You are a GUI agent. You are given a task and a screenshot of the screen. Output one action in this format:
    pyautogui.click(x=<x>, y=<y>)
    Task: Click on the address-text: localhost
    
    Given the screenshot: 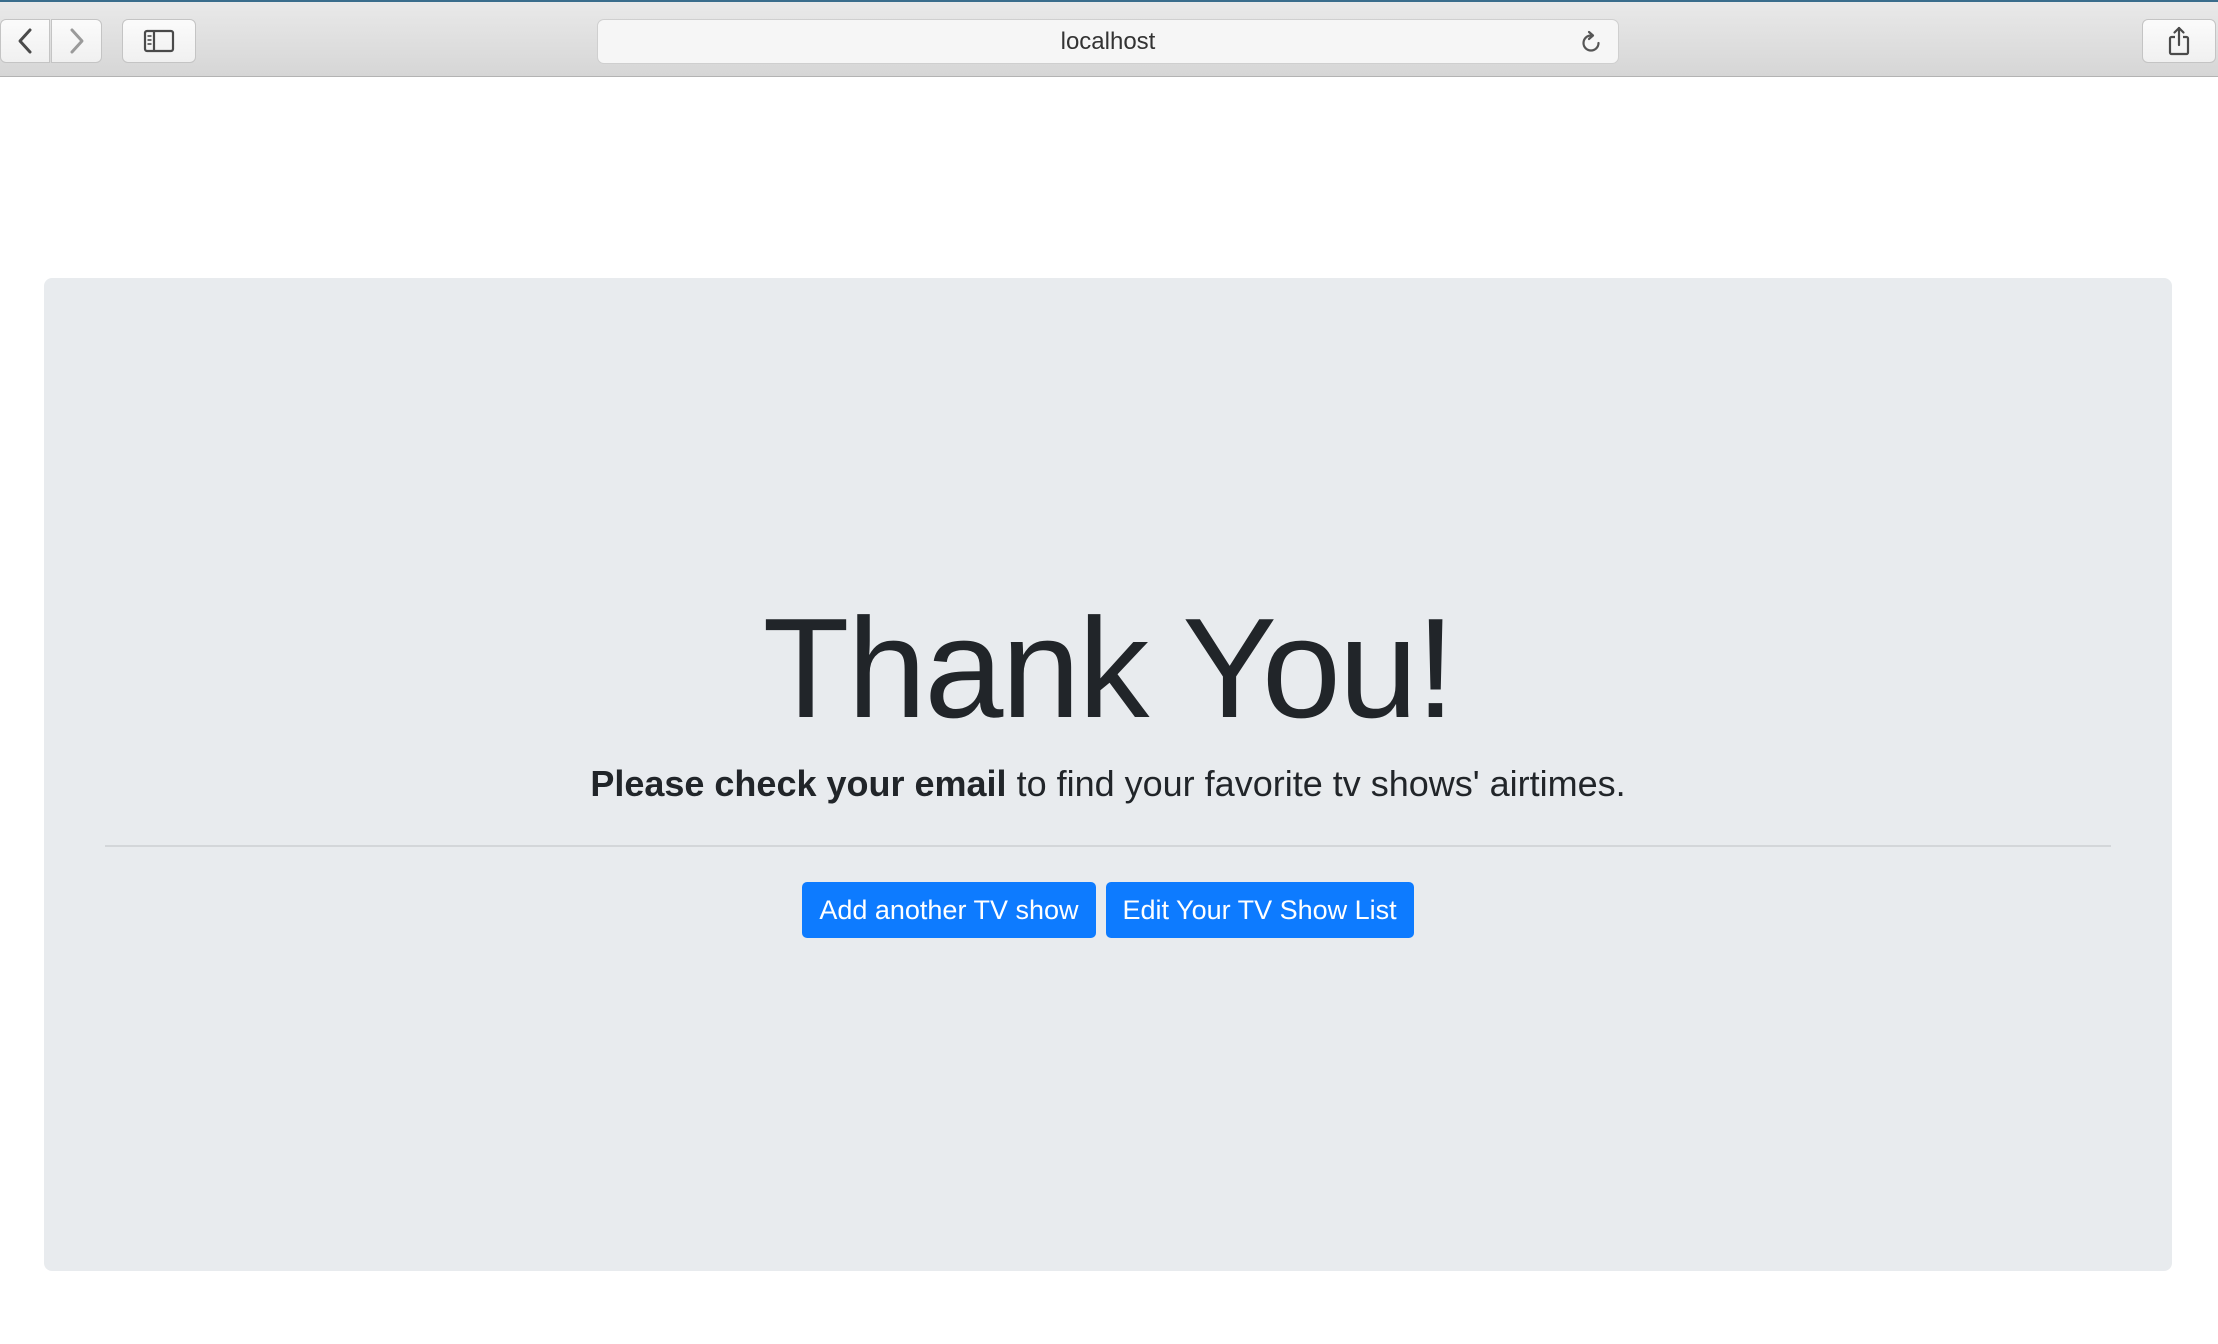 What is the action you would take?
    pyautogui.click(x=1108, y=41)
    